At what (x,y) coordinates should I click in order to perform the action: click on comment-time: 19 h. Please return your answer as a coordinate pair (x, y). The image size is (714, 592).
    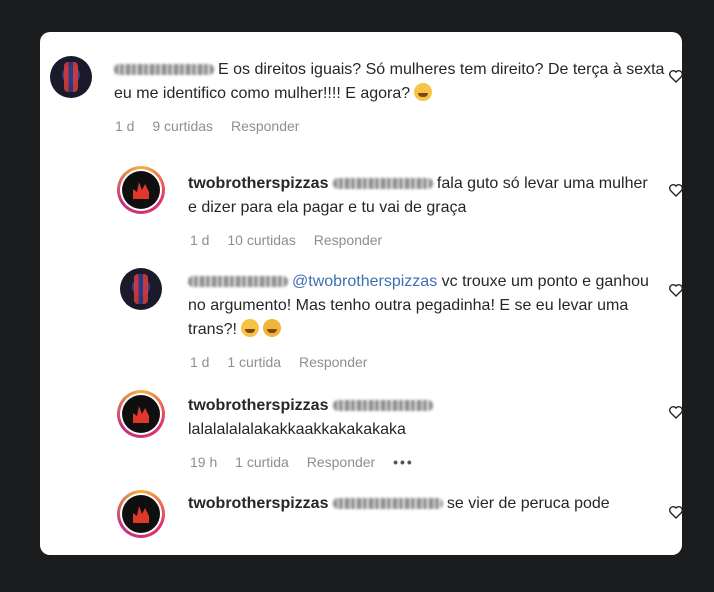
    Looking at the image, I should click on (204, 462).